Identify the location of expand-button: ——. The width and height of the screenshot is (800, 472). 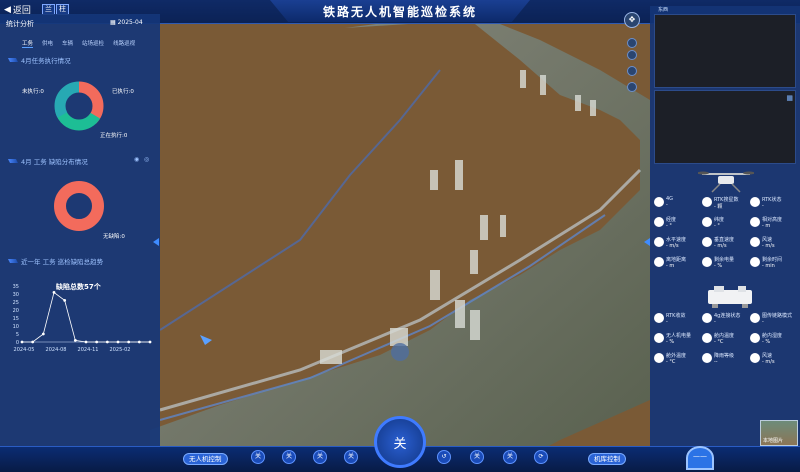
(700, 458).